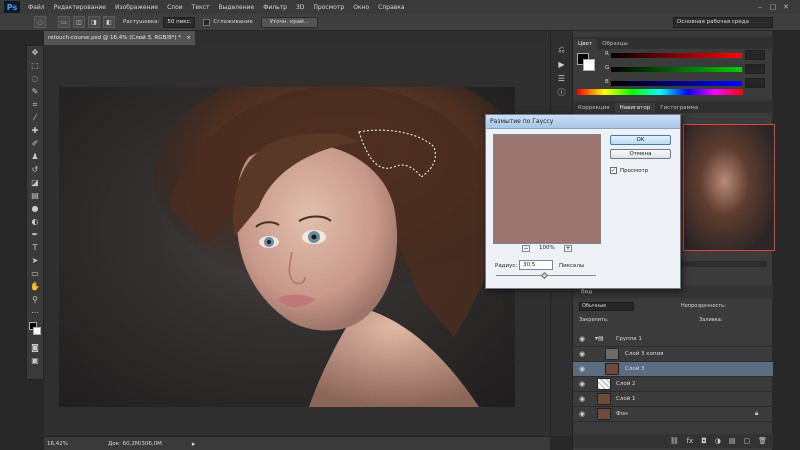 The image size is (800, 450). I want to click on link-layers-icon: ⛓, so click(674, 441).